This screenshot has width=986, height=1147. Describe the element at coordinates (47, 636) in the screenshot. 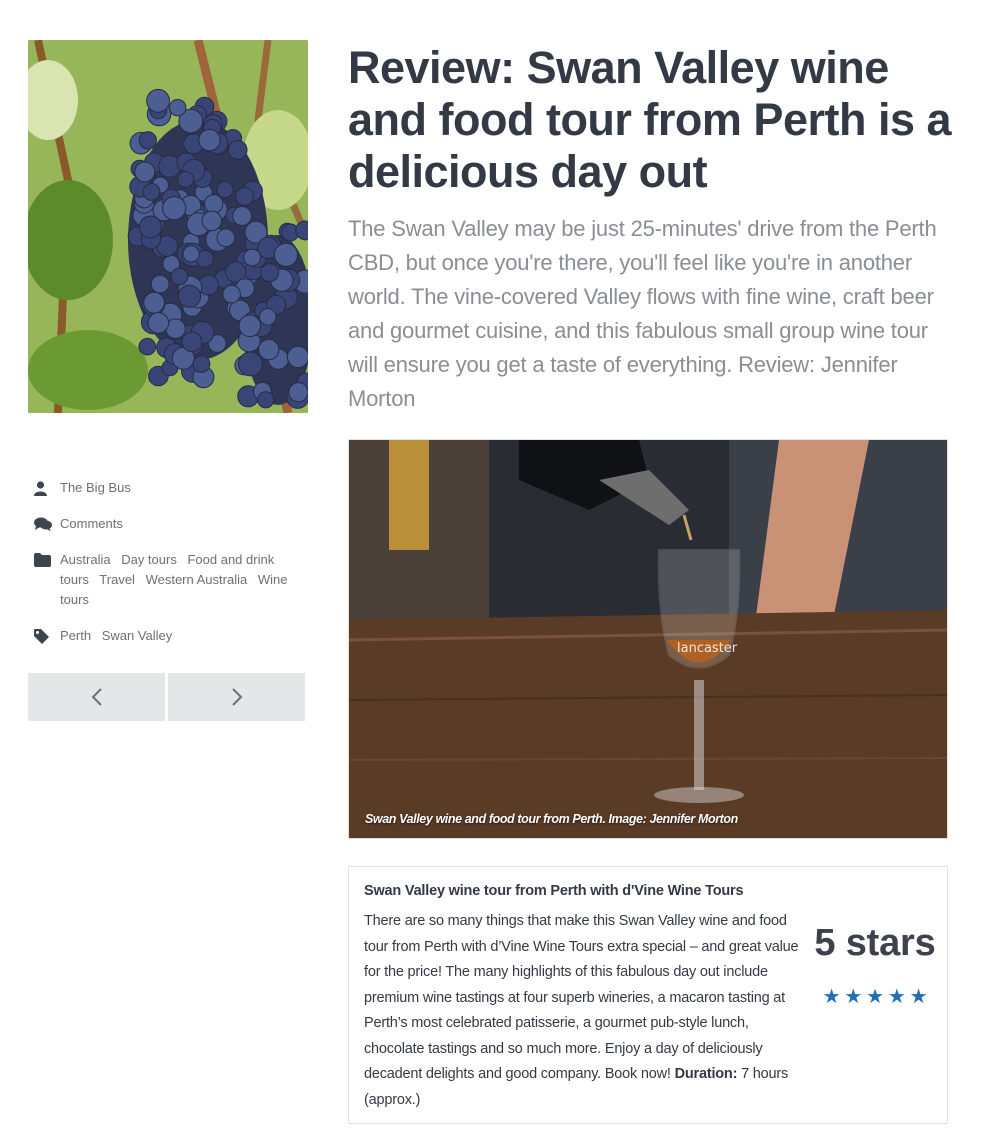

I see `tag-icon` at that location.